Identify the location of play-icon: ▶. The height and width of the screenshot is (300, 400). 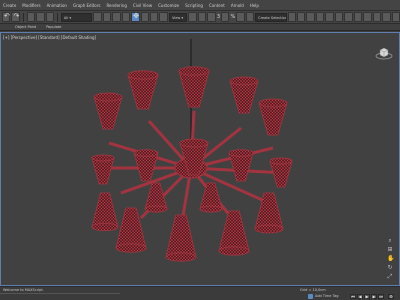
(367, 296).